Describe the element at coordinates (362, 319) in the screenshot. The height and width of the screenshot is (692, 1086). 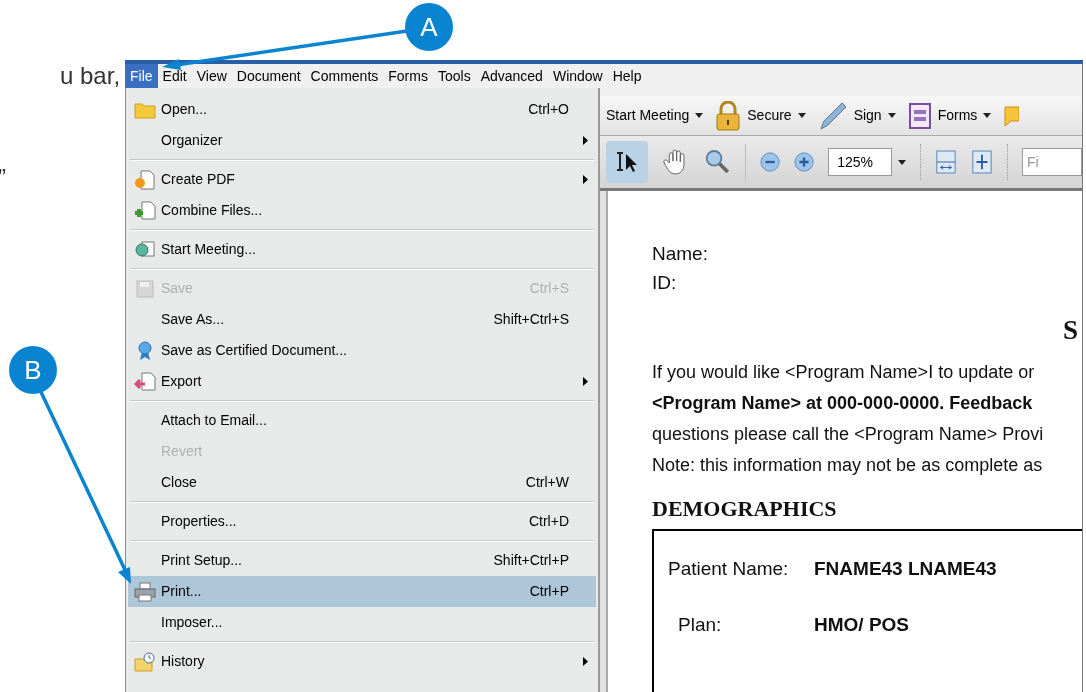
I see `menu-item: Save As... Shift+Ctrl+S` at that location.